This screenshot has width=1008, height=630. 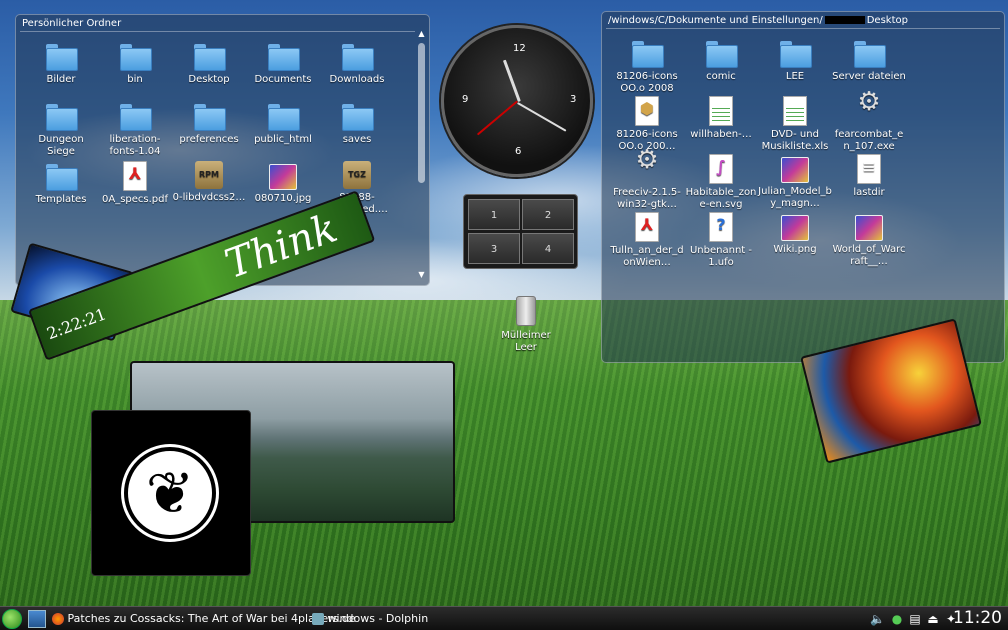 I want to click on file-label: 81206-icons OO.o 2008, so click(x=647, y=82).